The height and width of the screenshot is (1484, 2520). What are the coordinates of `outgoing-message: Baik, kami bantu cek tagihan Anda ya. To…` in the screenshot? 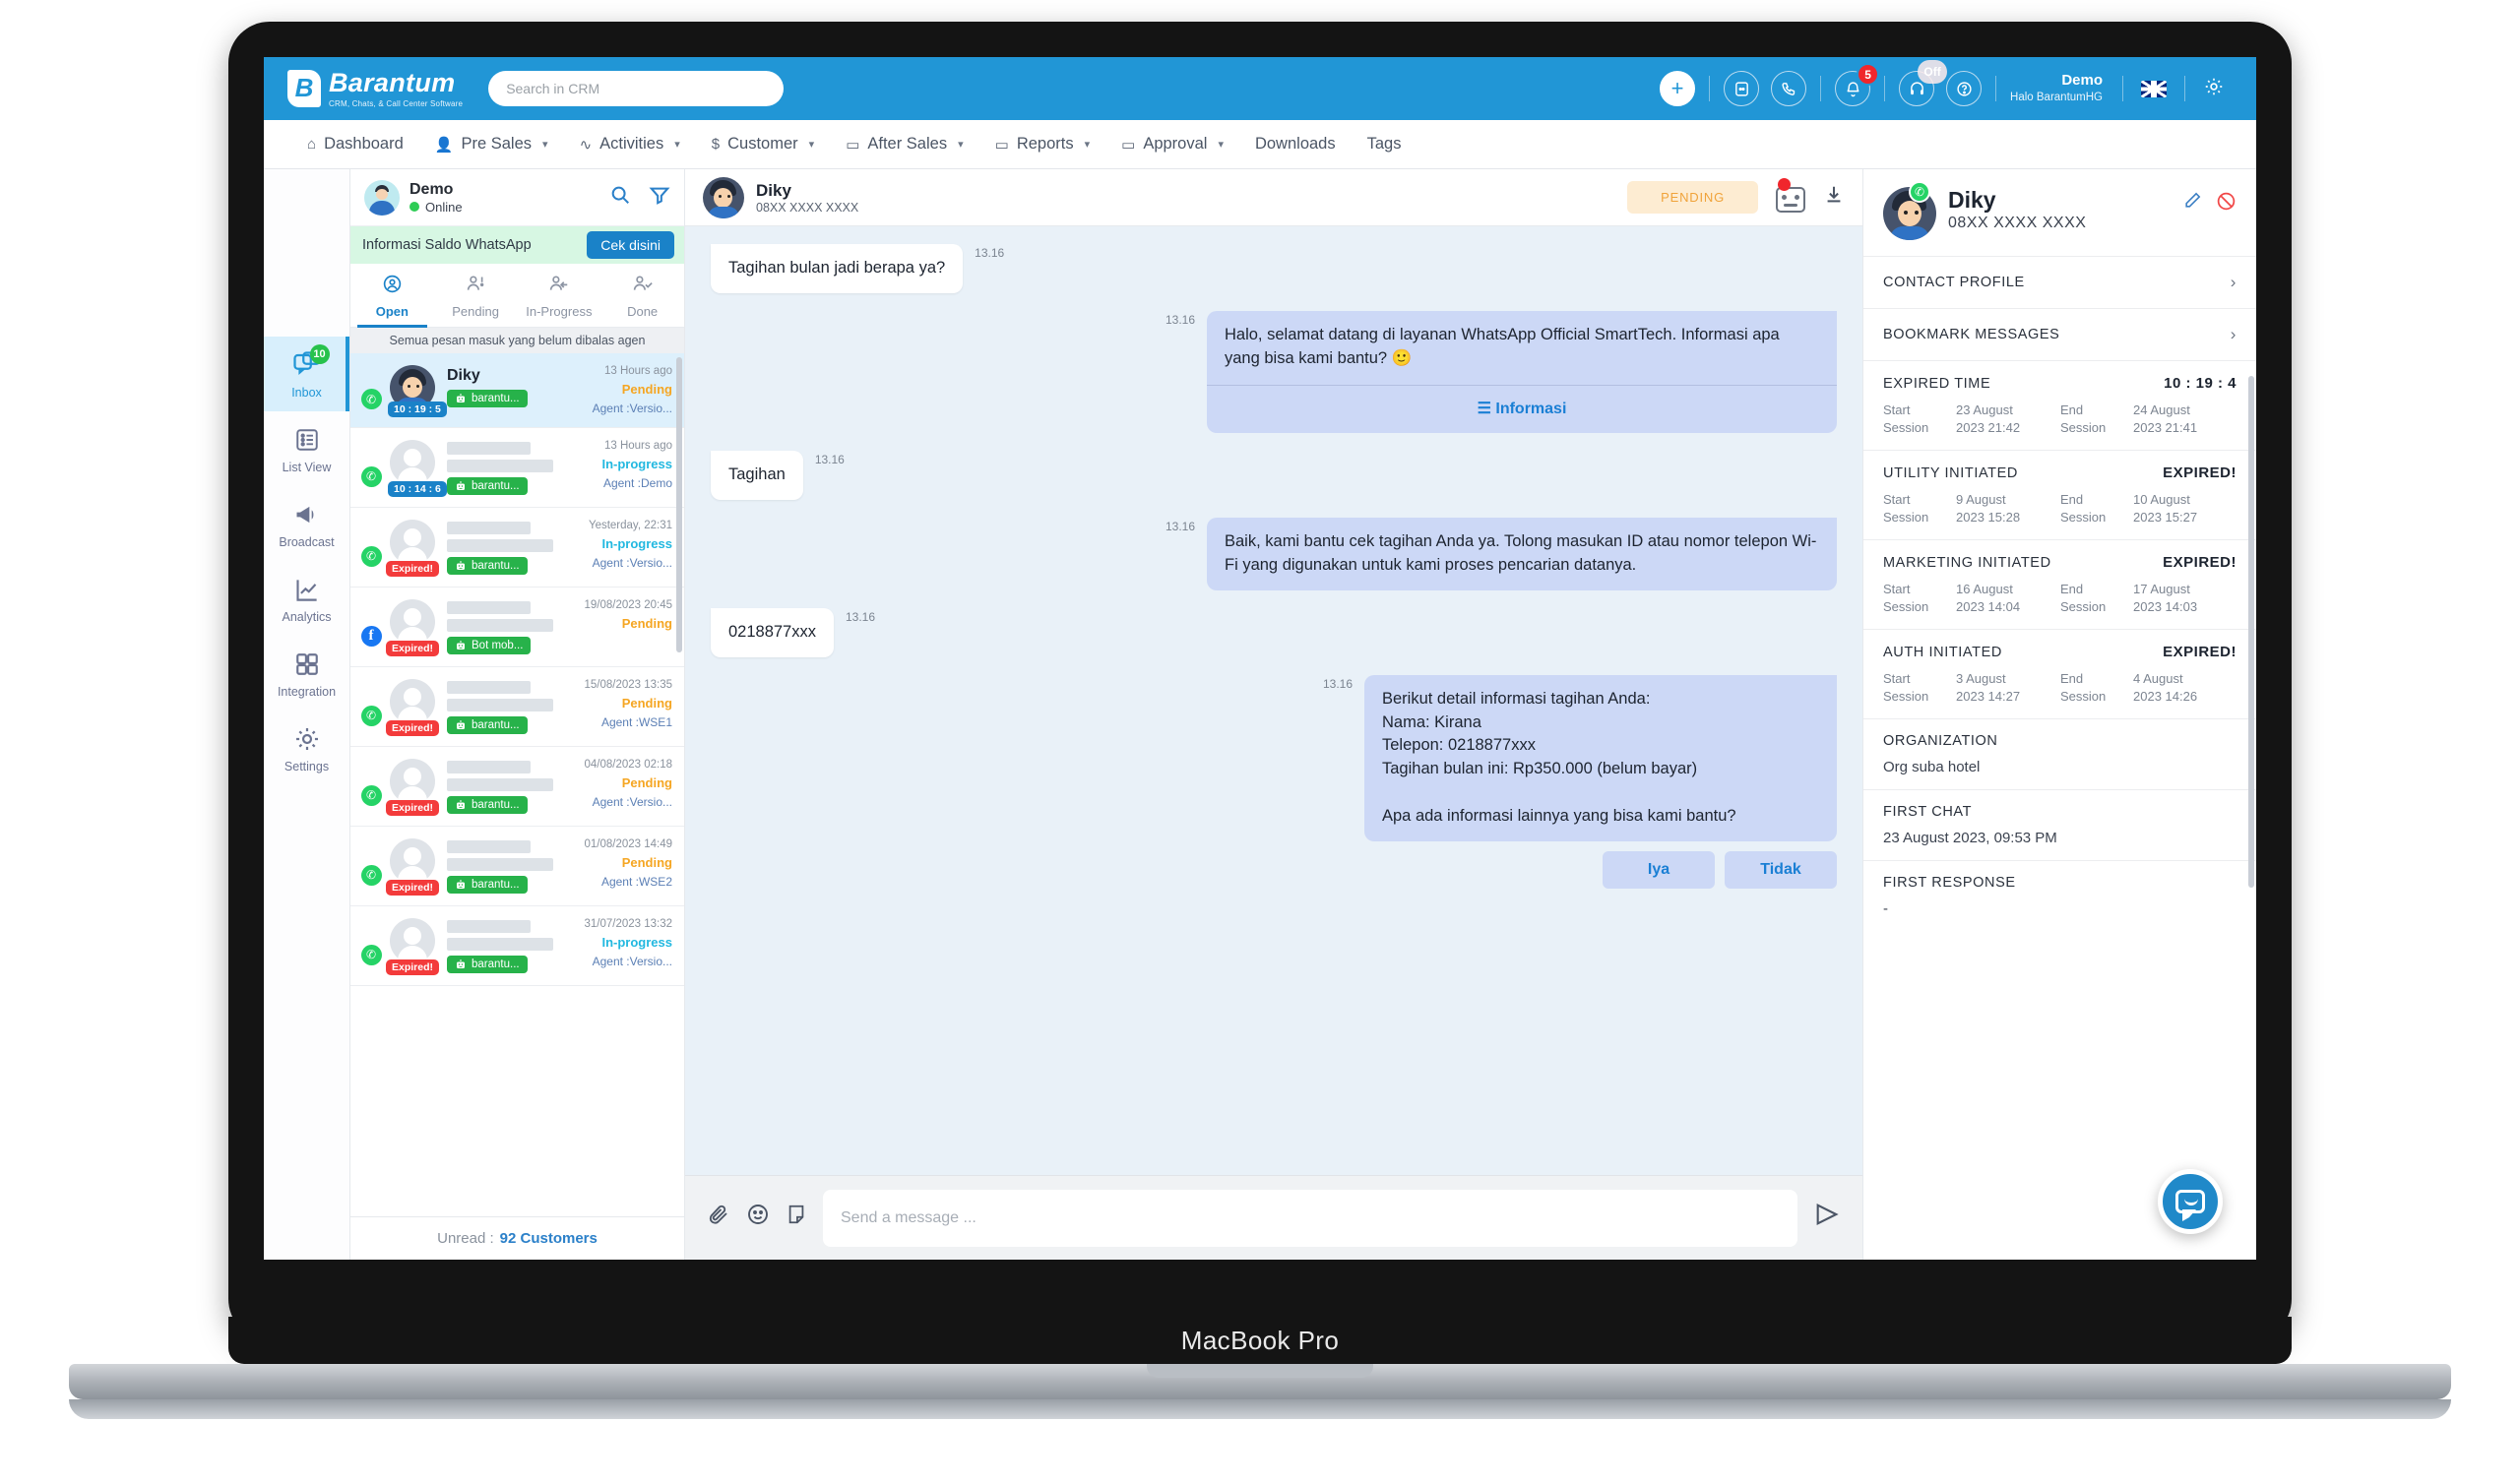 It's located at (1522, 554).